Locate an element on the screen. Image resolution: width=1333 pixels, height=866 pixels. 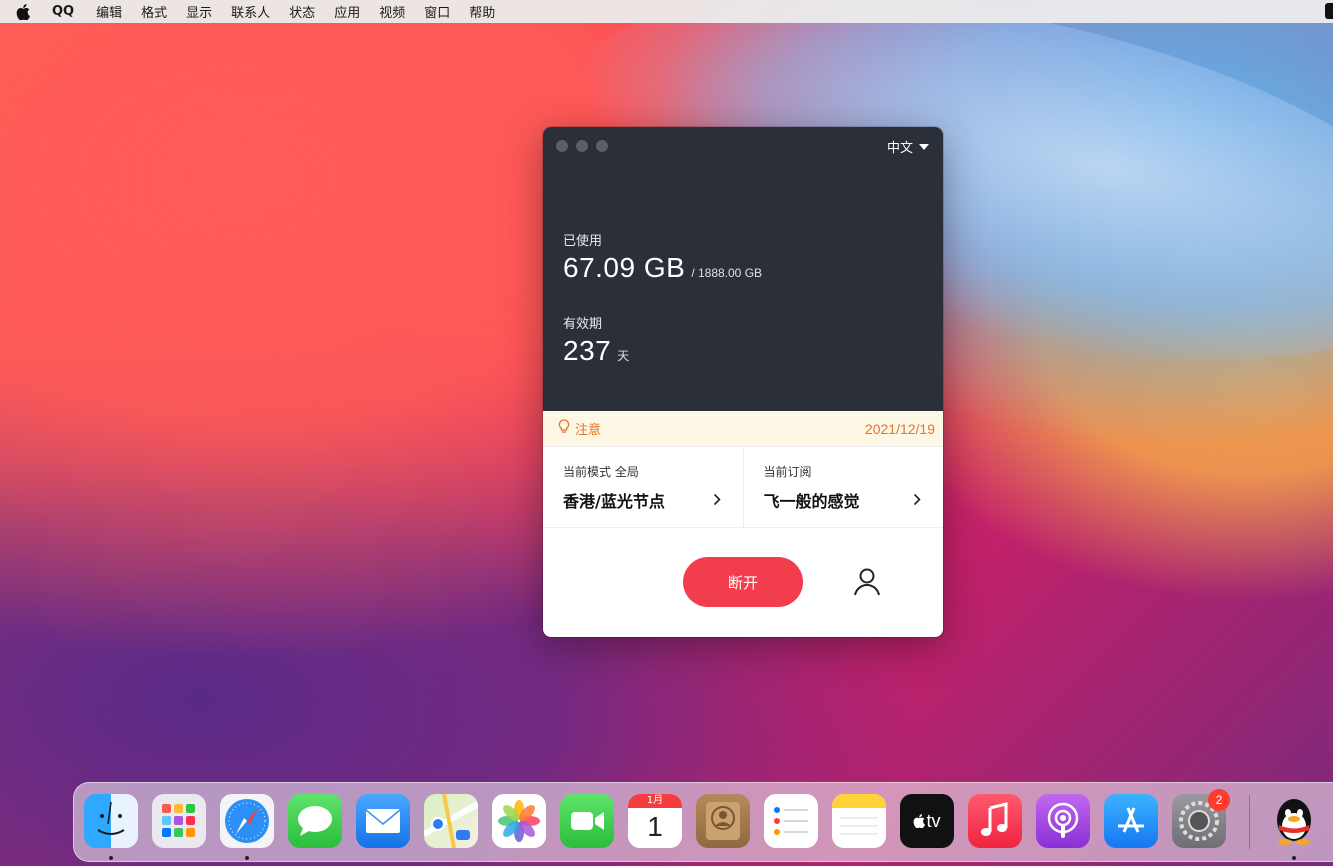
menu-format: 格式 is located at coordinates (154, 11).